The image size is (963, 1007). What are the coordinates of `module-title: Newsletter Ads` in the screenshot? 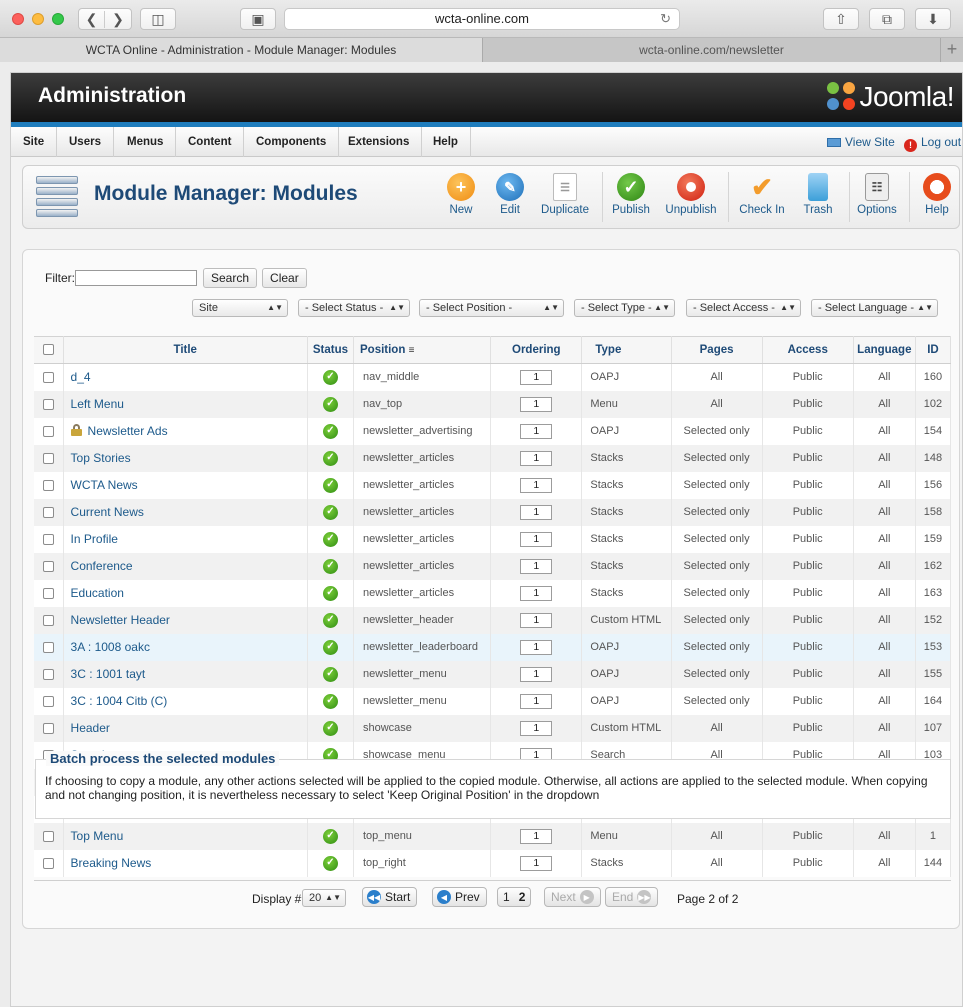 It's located at (128, 431).